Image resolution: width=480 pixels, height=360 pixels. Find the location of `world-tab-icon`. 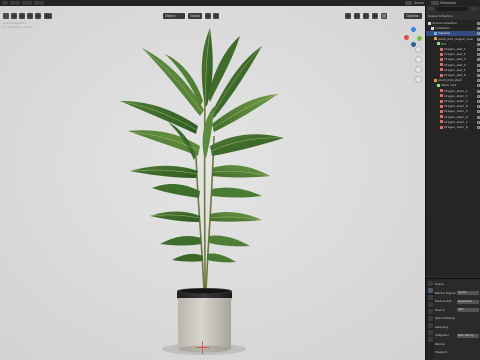

world-tab-icon is located at coordinates (430, 318).